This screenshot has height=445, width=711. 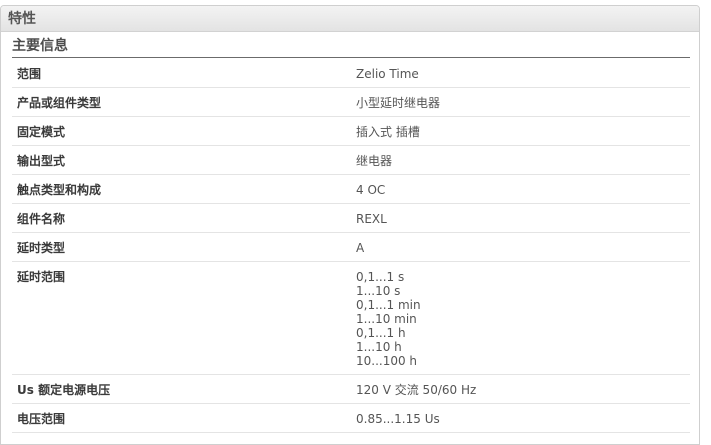 I want to click on spec-value-line: 继电器, so click(x=374, y=161).